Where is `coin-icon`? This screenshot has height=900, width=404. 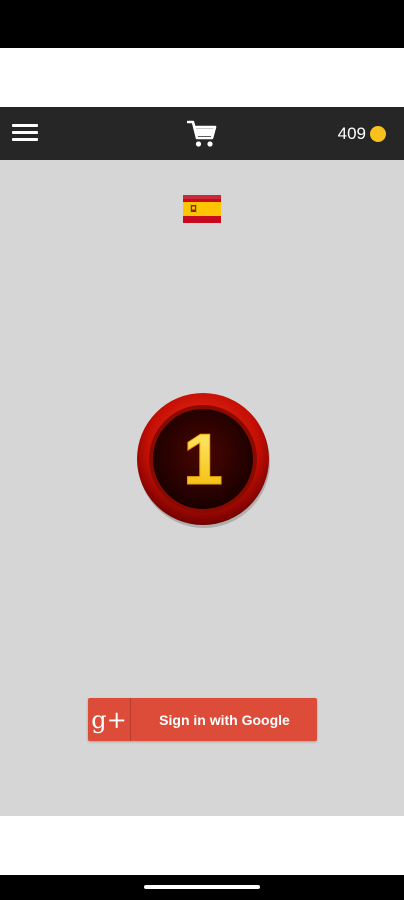 coin-icon is located at coordinates (378, 134).